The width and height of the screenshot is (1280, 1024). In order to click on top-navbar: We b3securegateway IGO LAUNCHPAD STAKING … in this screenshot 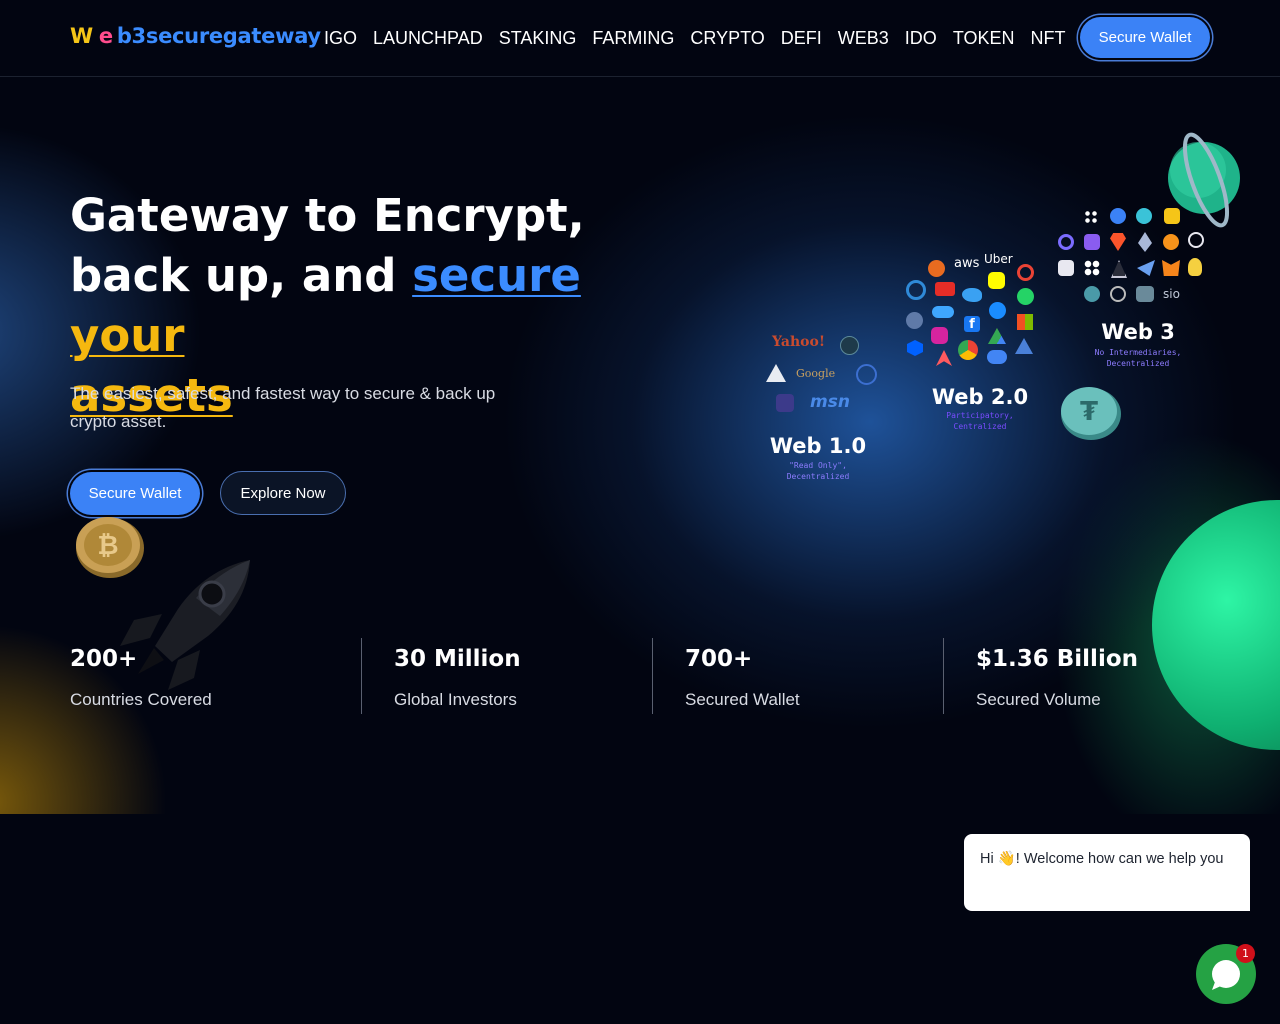, I will do `click(640, 38)`.